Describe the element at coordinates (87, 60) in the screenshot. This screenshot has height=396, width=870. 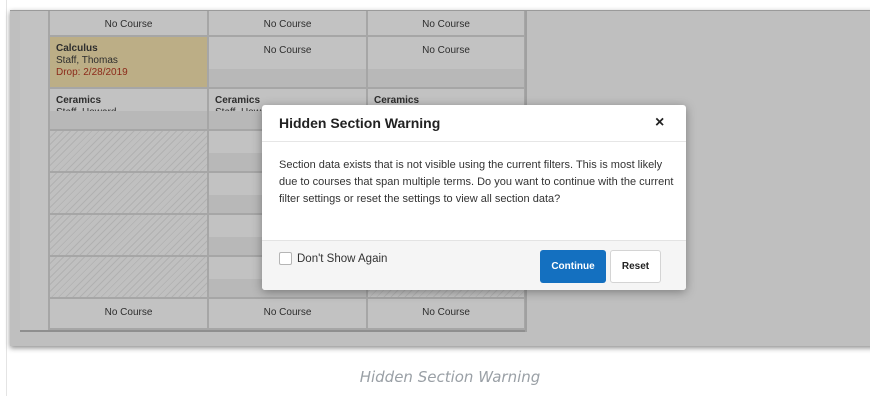
I see `teacher-name: Staff, Thomas` at that location.